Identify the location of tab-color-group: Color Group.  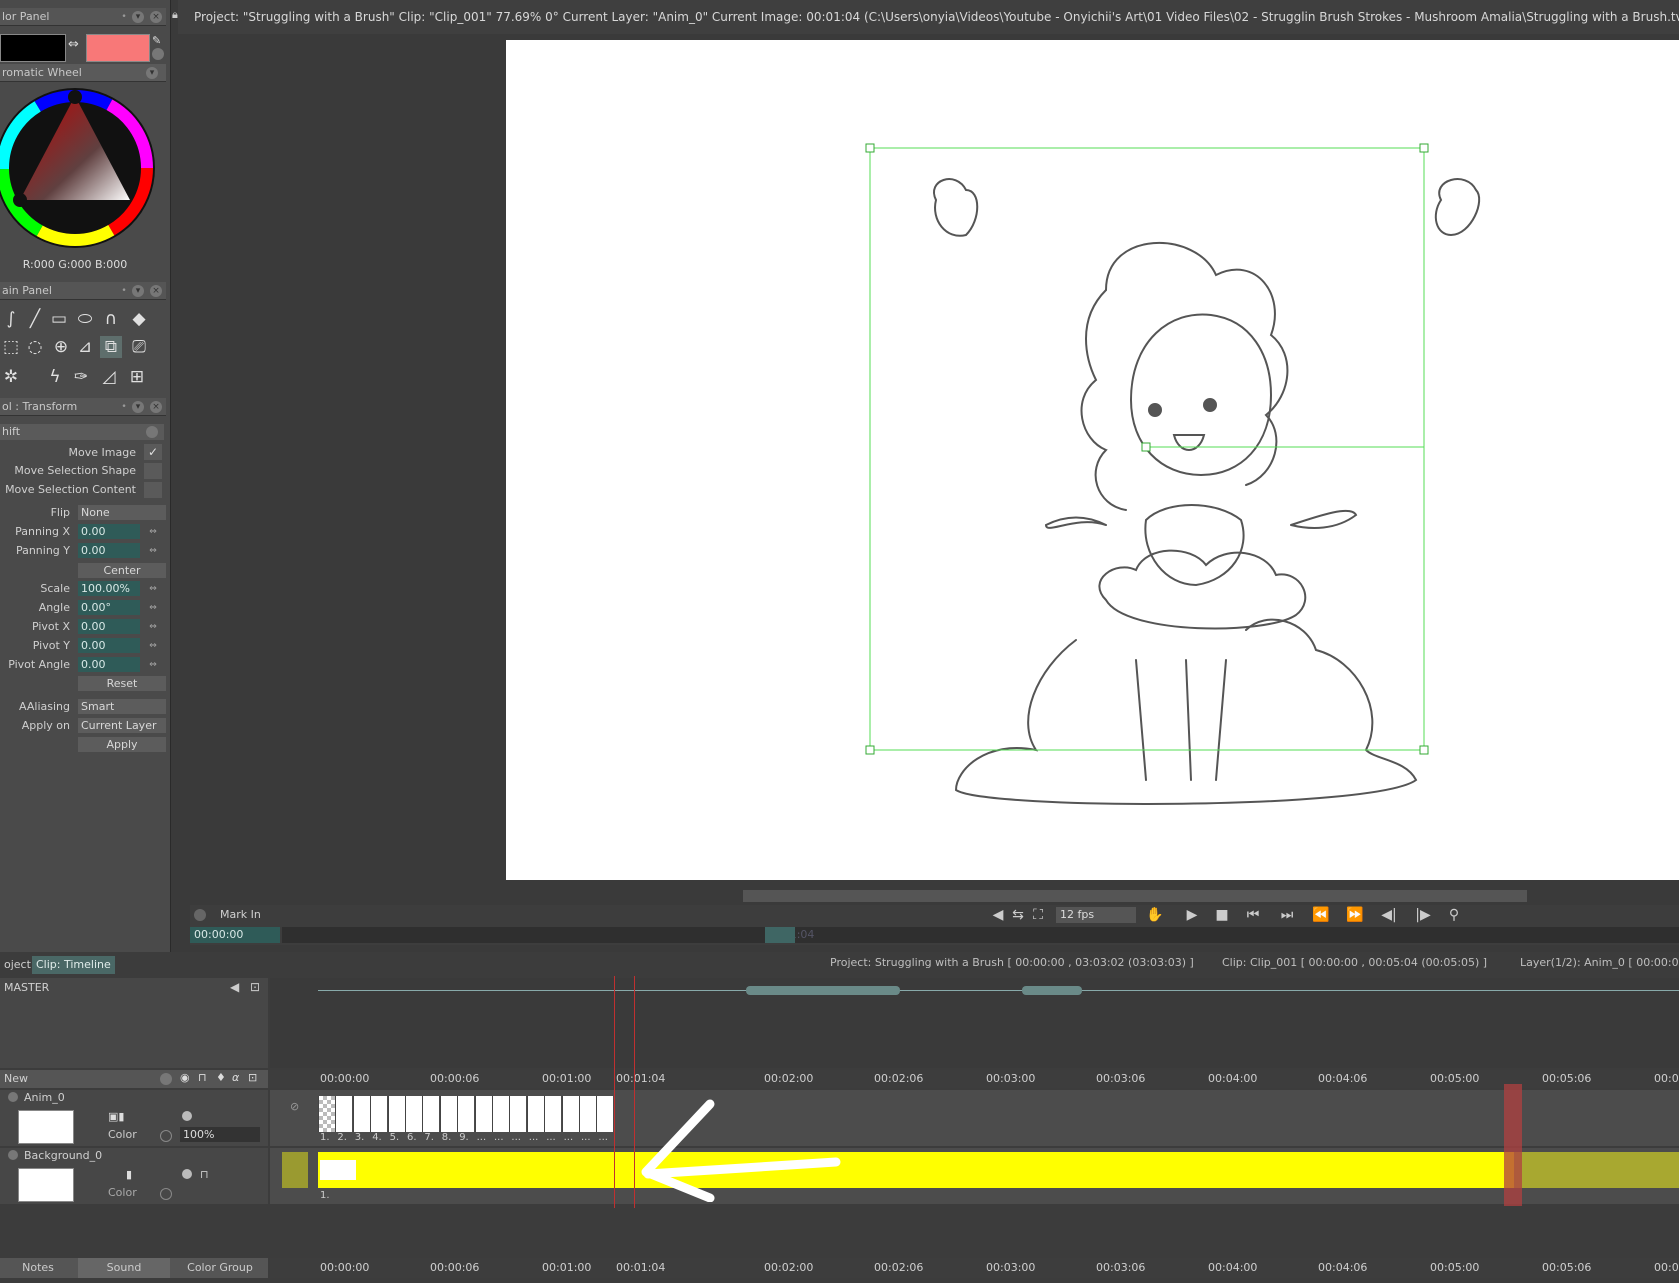
(220, 1268).